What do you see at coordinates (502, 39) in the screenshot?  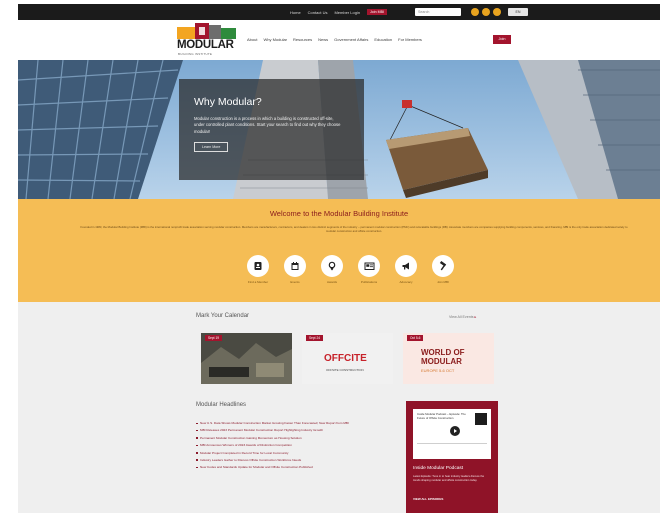 I see `nav-join-button: Join` at bounding box center [502, 39].